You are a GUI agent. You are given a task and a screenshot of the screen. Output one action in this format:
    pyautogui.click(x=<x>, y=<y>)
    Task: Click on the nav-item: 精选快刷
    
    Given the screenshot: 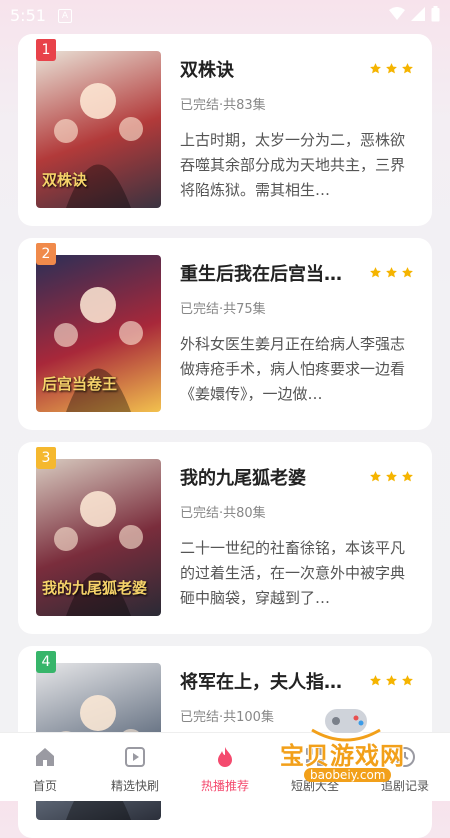 What is the action you would take?
    pyautogui.click(x=135, y=767)
    